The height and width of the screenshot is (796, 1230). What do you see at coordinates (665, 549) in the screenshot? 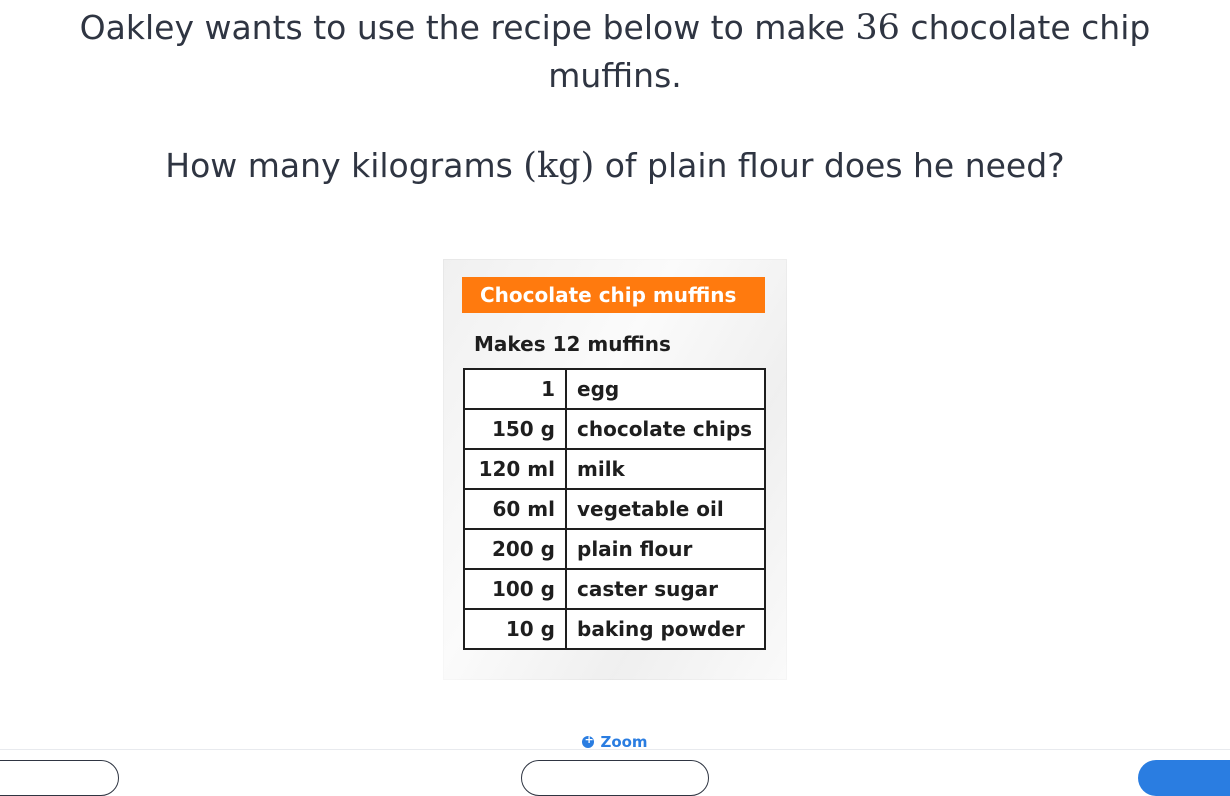
I see `ingredient-name: plain flour` at bounding box center [665, 549].